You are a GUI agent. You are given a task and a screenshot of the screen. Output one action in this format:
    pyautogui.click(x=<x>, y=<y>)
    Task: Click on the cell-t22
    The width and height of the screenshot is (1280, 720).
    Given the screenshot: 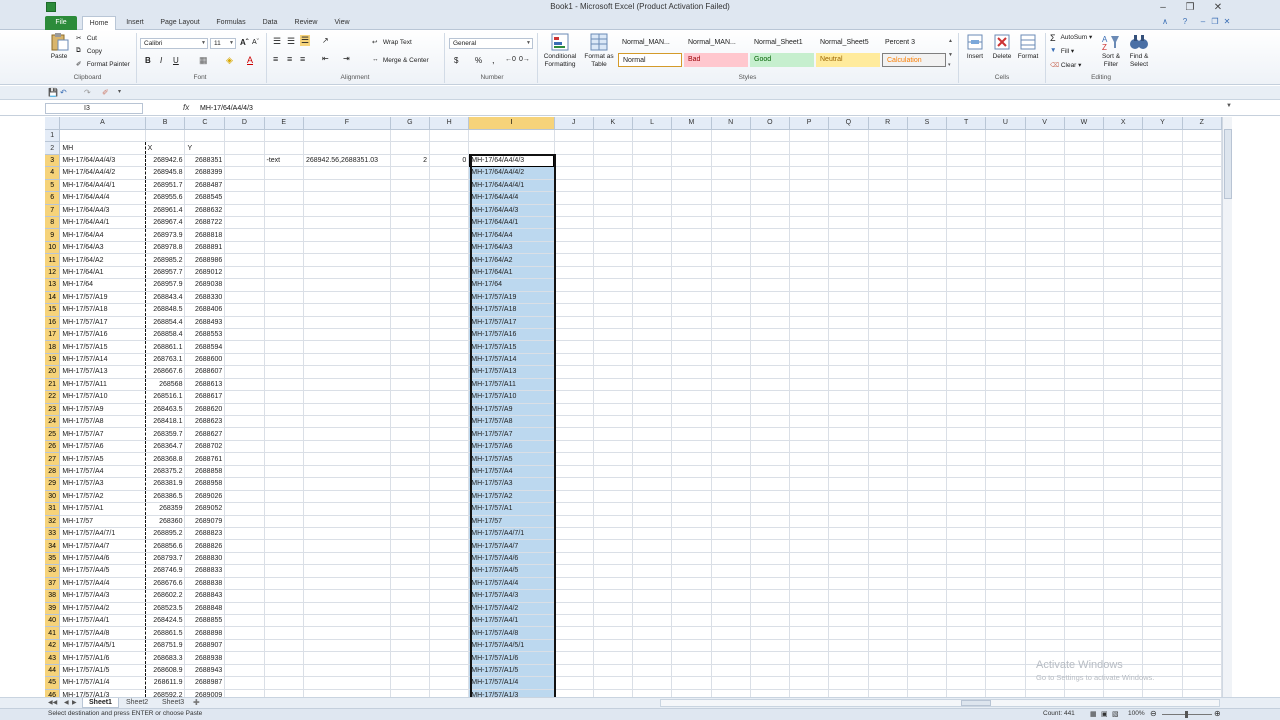 What is the action you would take?
    pyautogui.click(x=966, y=397)
    